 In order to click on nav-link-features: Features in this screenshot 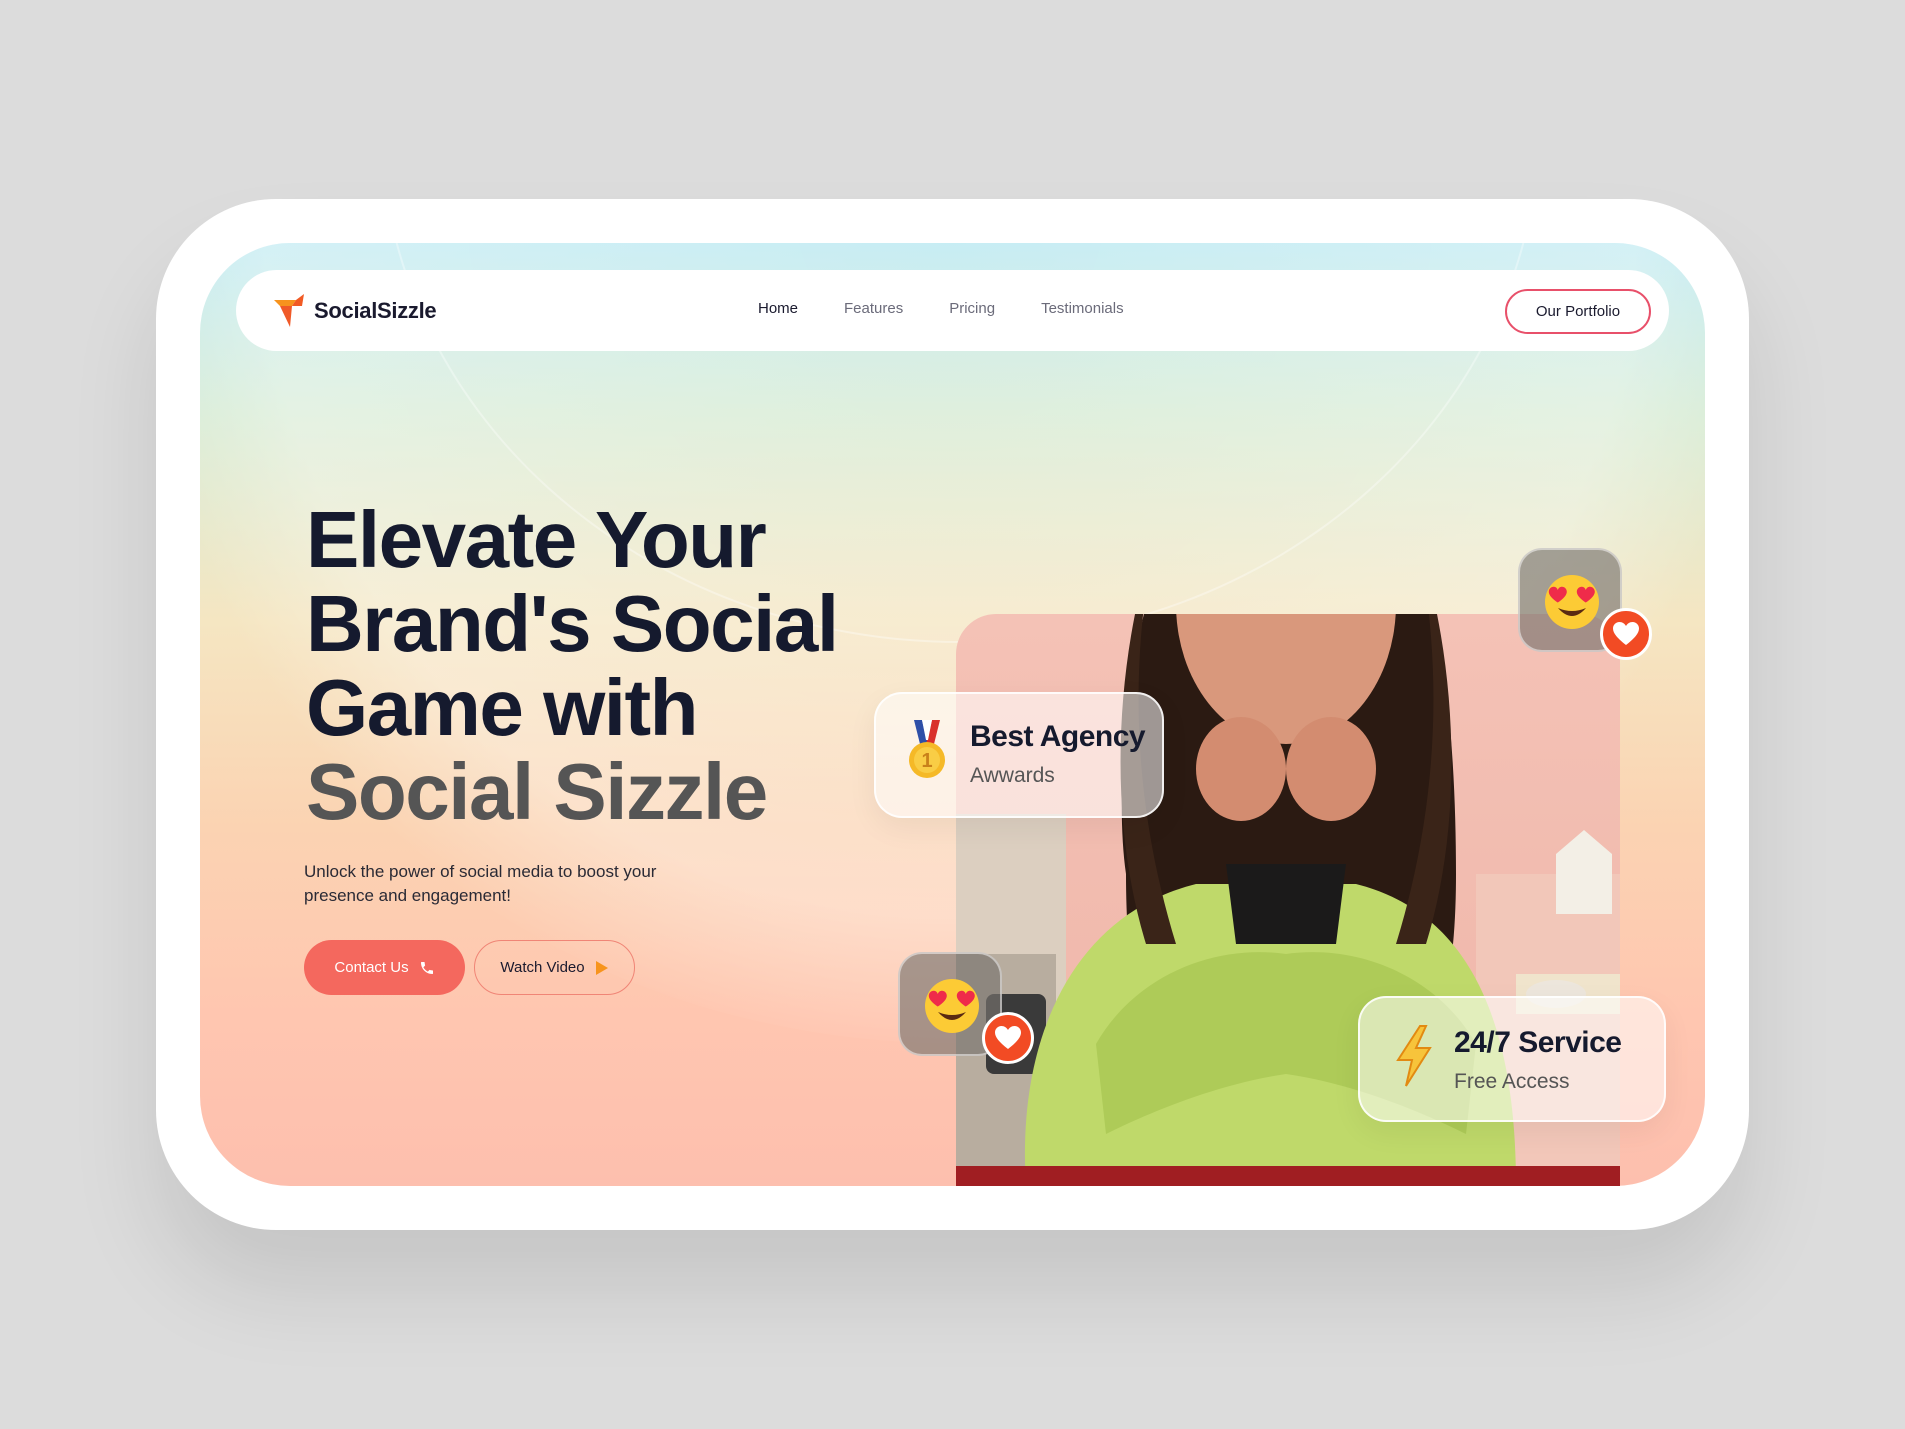, I will do `click(873, 308)`.